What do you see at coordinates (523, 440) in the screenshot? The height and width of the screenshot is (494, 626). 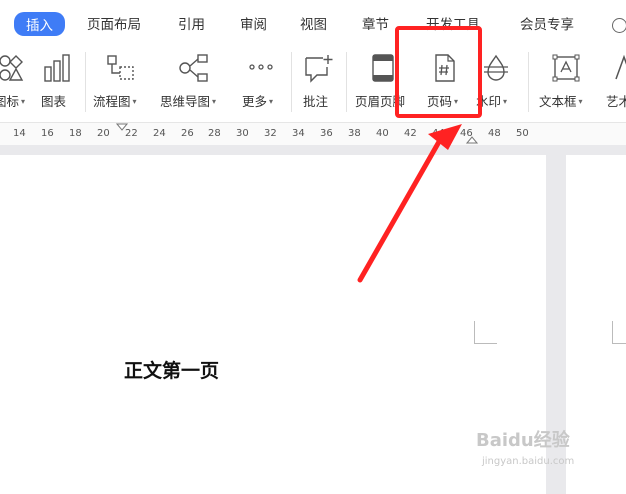 I see `baidu-watermark: Baidu经验` at bounding box center [523, 440].